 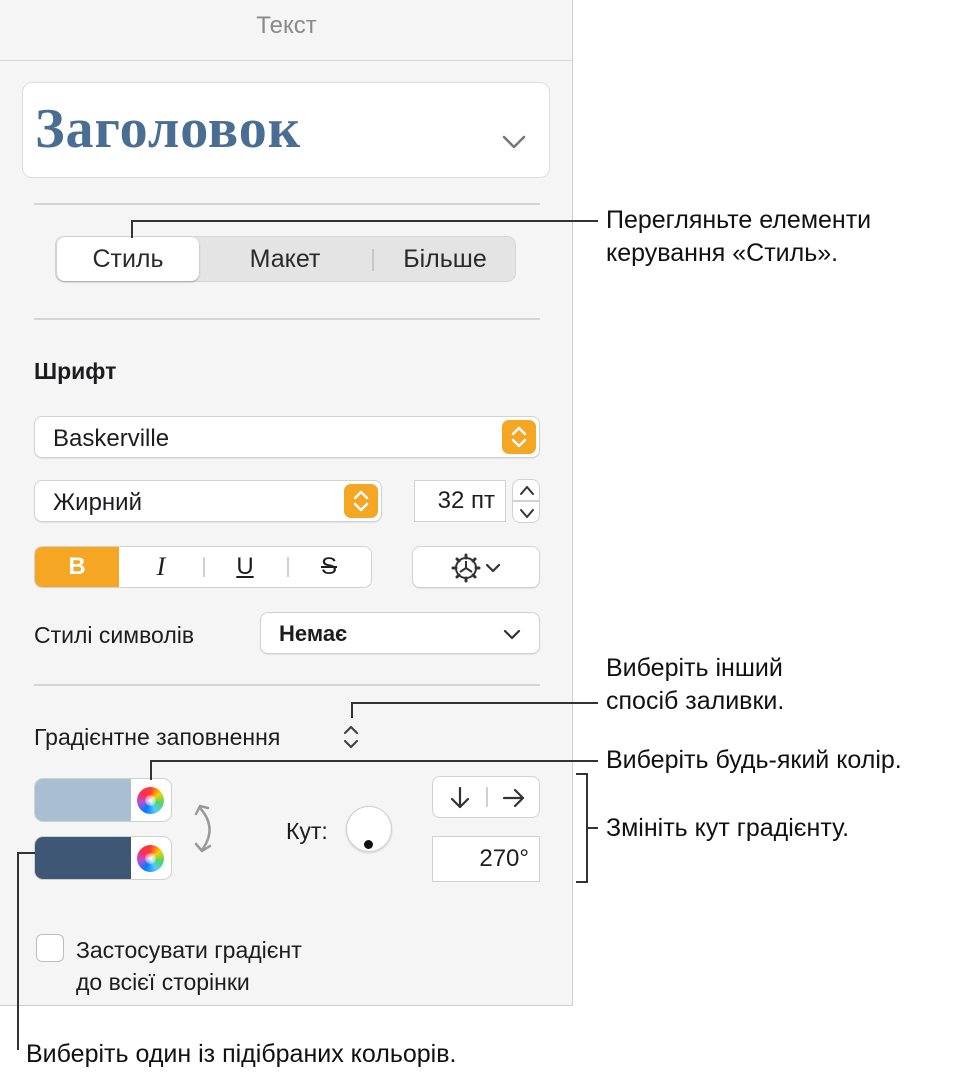 I want to click on tab-layout: Макет, so click(x=285, y=259).